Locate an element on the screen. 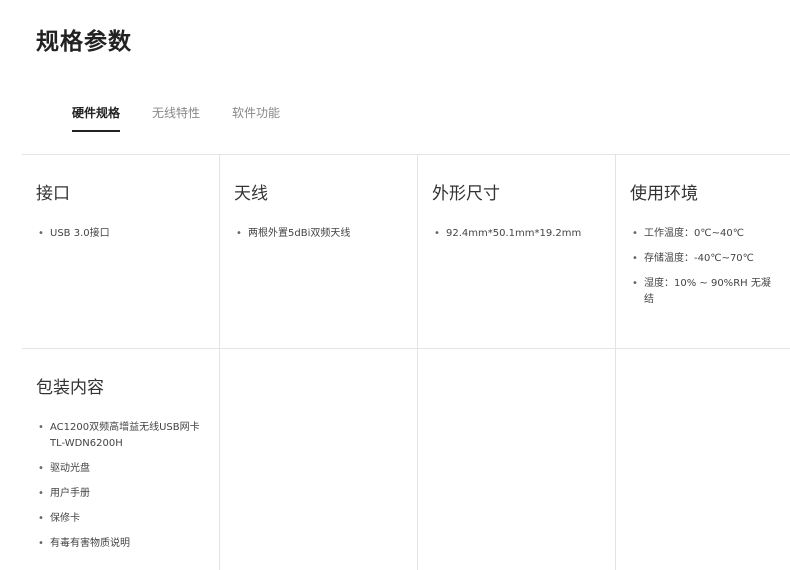 The width and height of the screenshot is (790, 570). list-item: USB 3.0接口 is located at coordinates (122, 234).